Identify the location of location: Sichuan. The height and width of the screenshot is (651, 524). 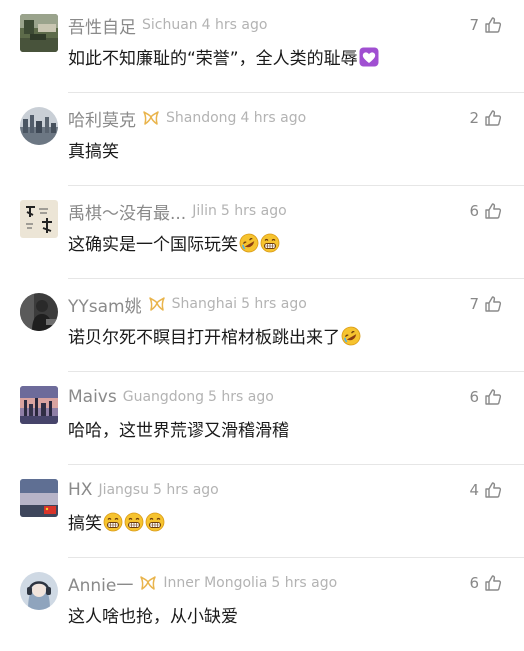
(170, 25).